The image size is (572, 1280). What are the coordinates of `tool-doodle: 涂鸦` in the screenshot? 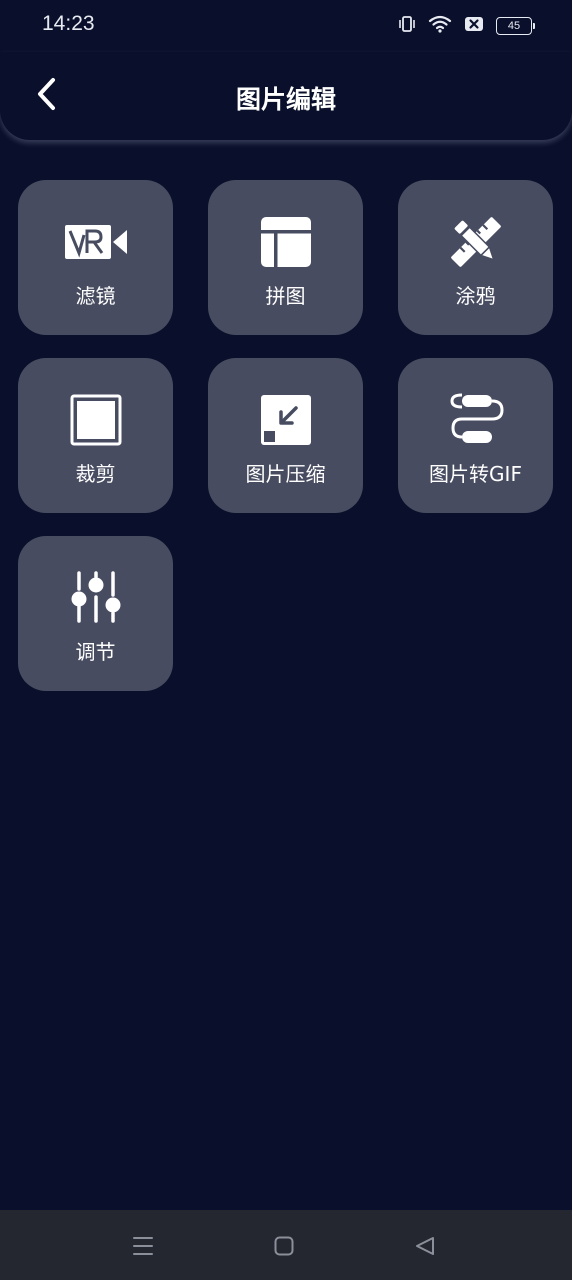 It's located at (475, 257).